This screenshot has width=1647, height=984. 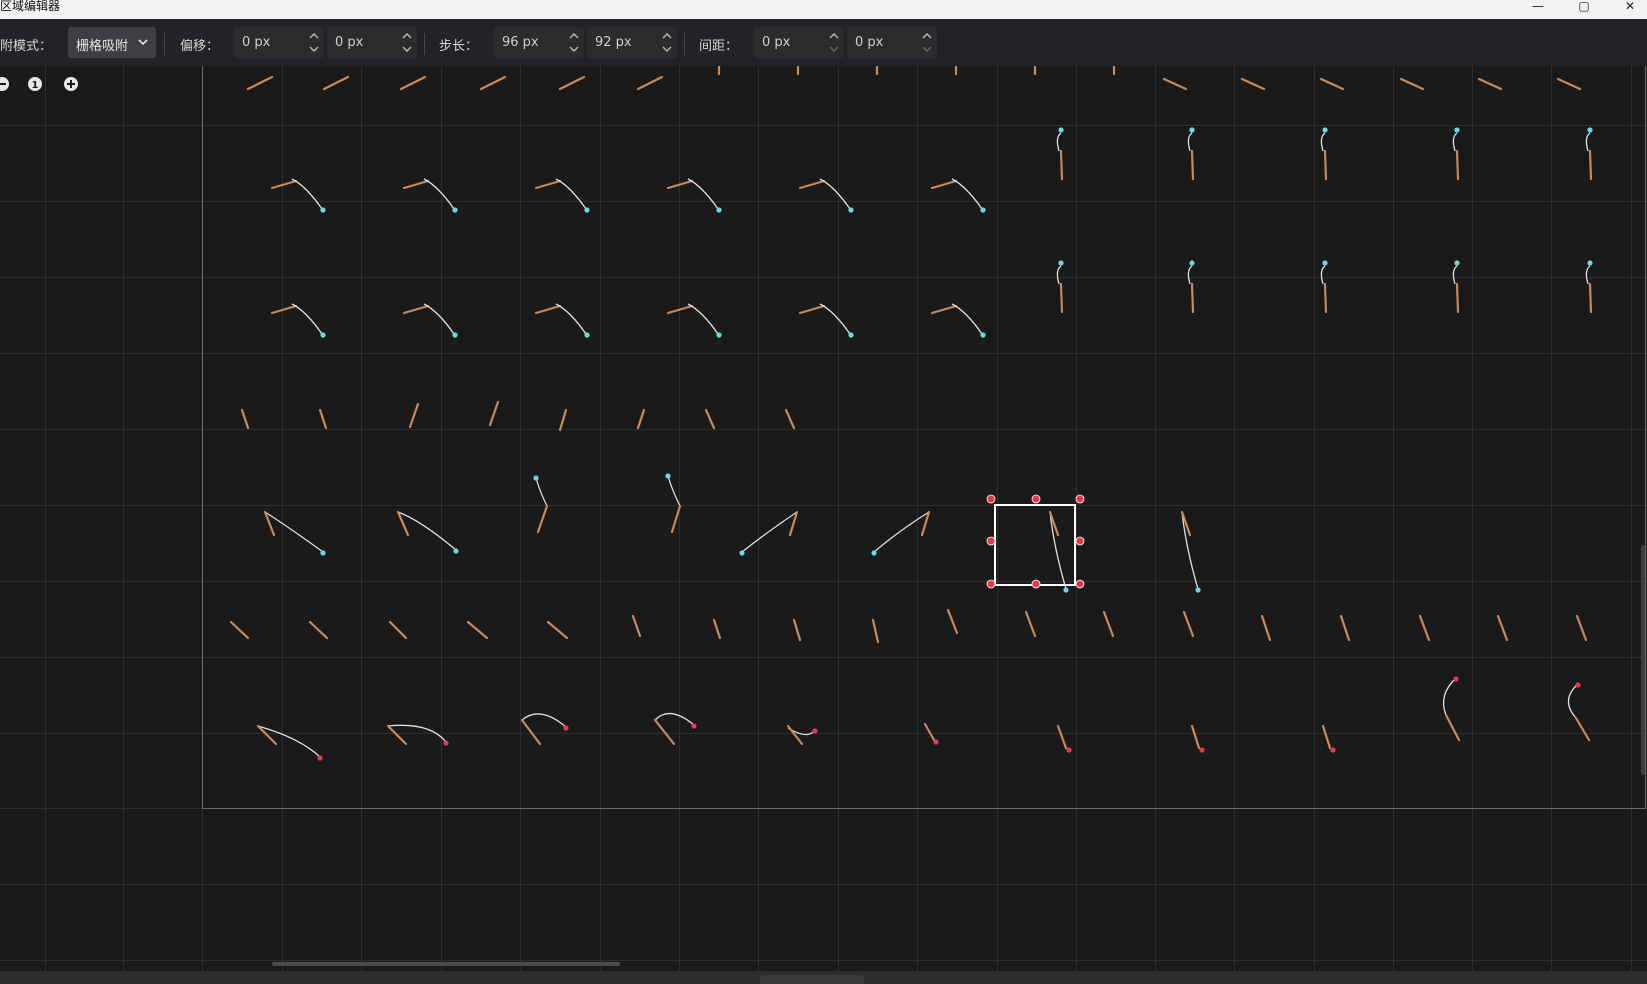 I want to click on panel-resize-handle, so click(x=812, y=979).